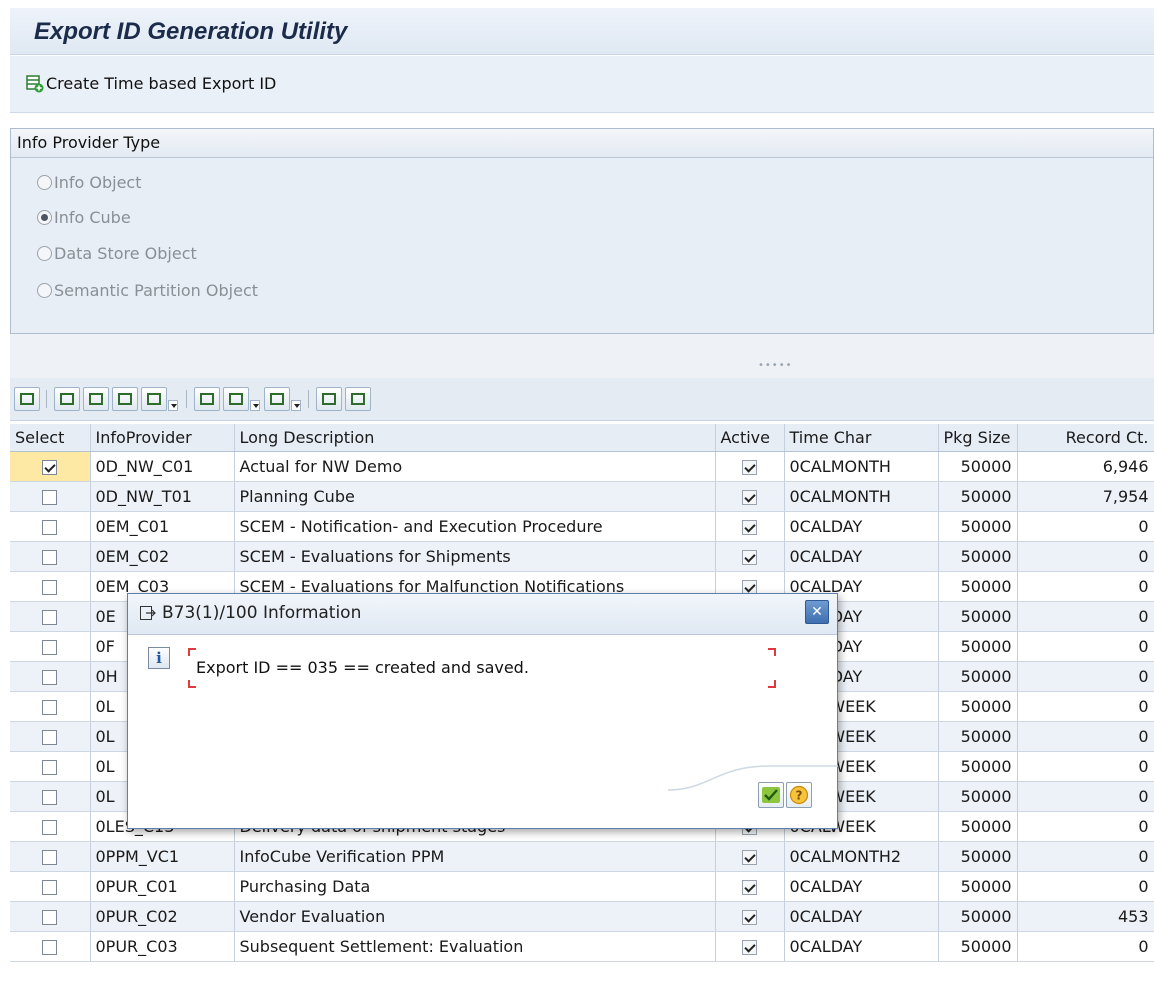 The image size is (1154, 994). I want to click on radio-info-object: Info Object, so click(89, 182).